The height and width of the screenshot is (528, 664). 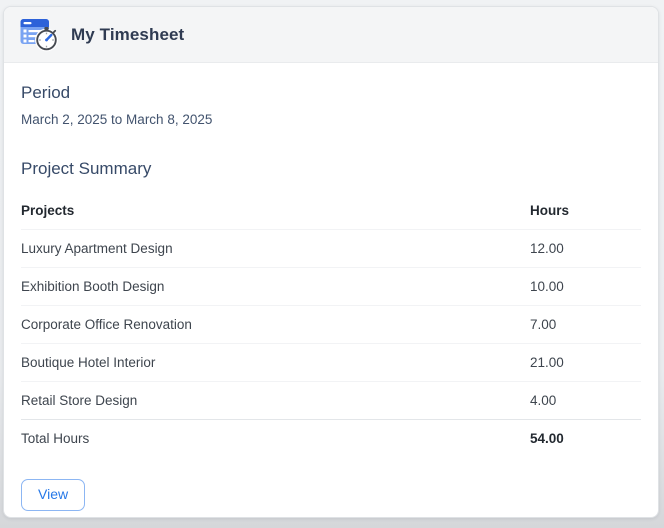 I want to click on project-name: Exhibition Booth Design, so click(x=275, y=286).